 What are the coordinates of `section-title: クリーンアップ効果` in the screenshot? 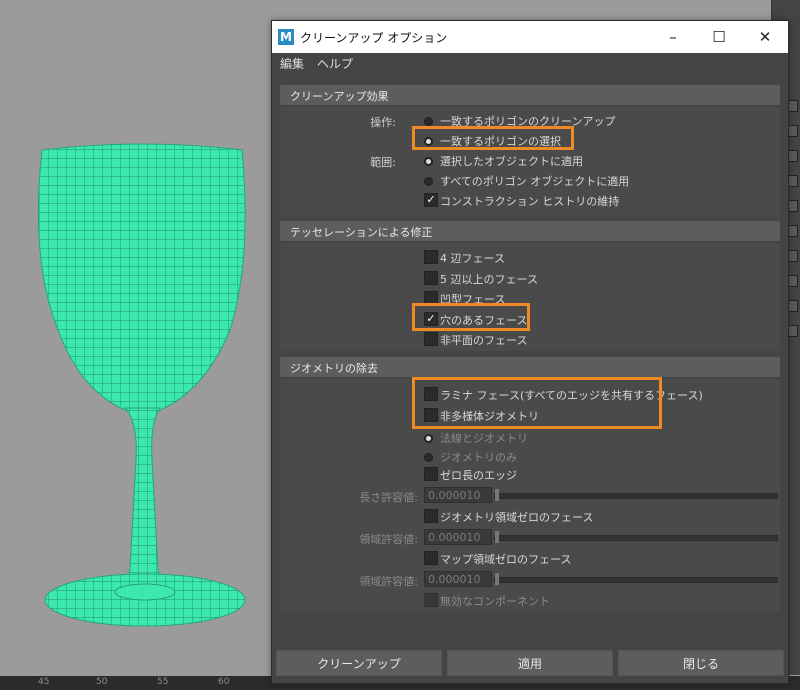 It's located at (339, 96).